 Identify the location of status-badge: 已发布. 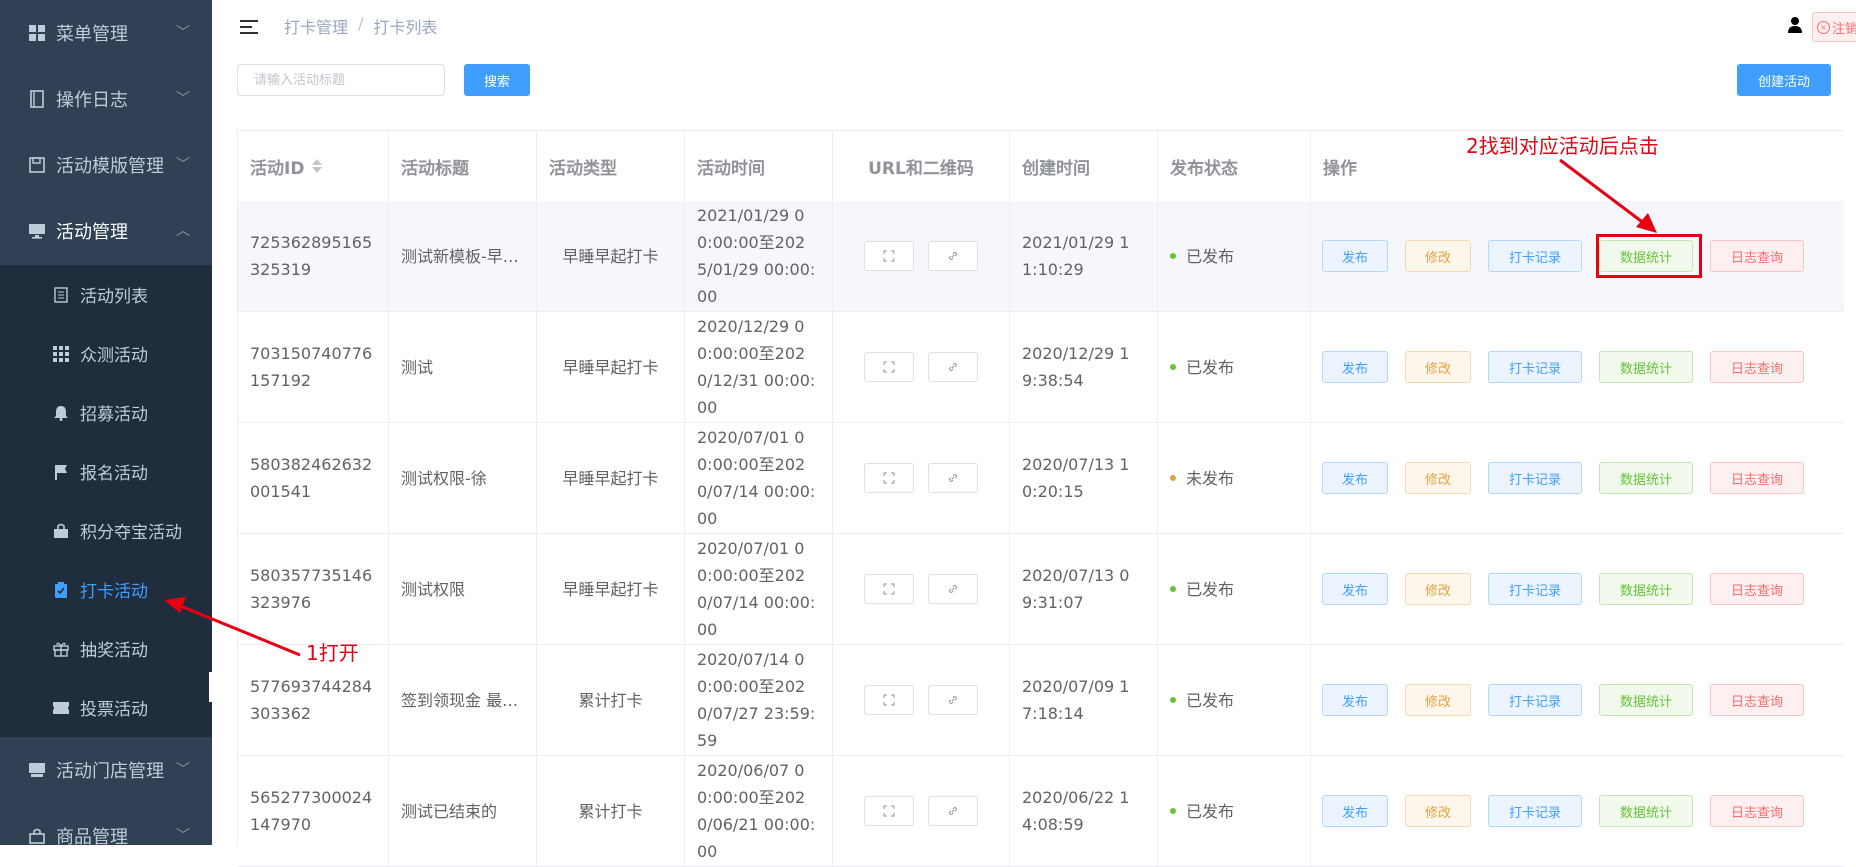
(1202, 700).